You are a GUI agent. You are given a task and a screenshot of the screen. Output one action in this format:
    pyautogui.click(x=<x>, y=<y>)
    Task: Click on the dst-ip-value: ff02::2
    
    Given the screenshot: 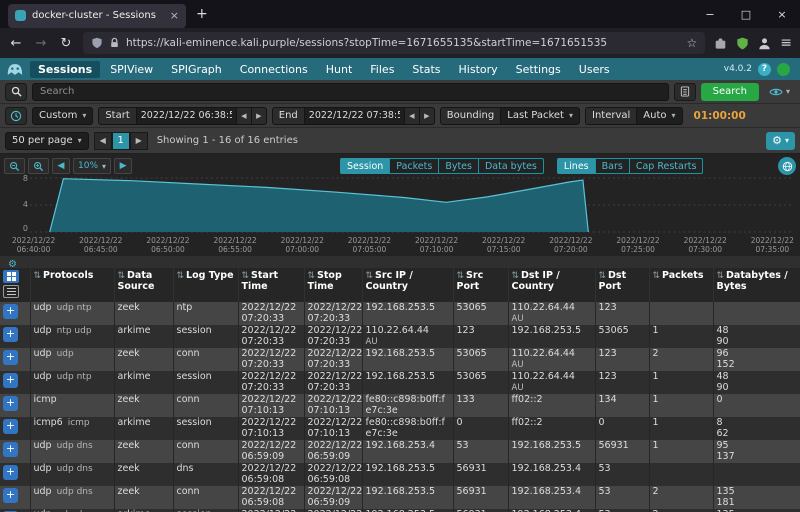 What is the action you would take?
    pyautogui.click(x=527, y=422)
    